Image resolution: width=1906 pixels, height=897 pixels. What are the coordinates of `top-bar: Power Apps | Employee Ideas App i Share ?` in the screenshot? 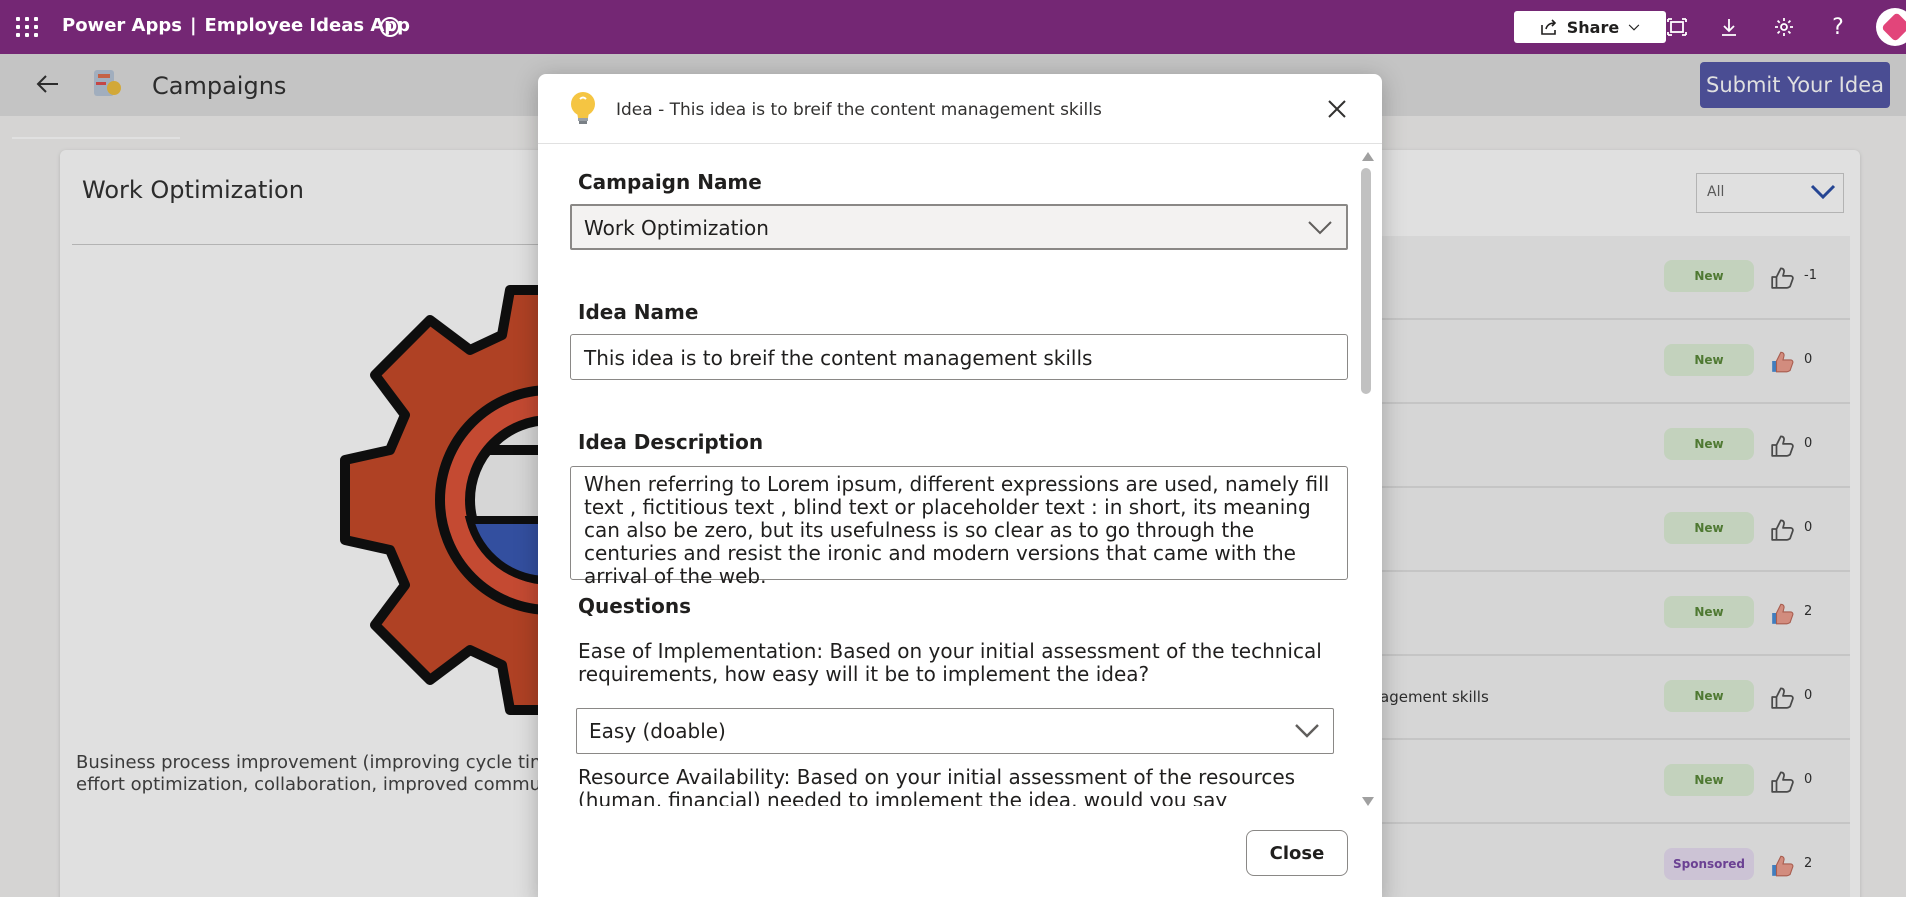 It's located at (953, 27).